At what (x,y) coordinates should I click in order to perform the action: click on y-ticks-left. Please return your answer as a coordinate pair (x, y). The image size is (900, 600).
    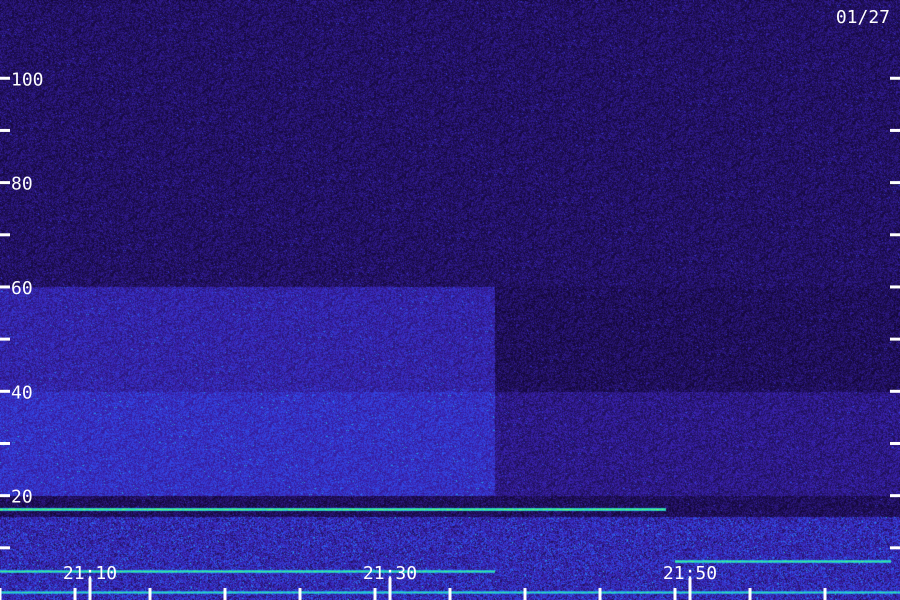
    Looking at the image, I should click on (5, 313).